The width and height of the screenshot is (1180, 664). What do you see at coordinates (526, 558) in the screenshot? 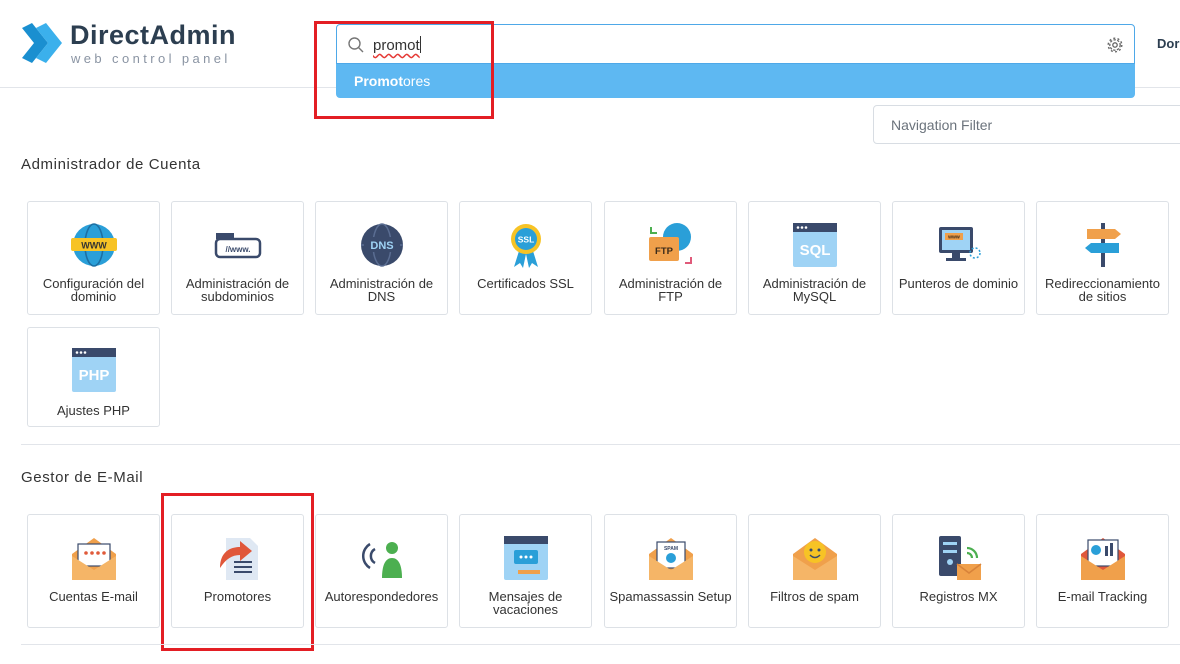
I see `vacation-message-icon` at bounding box center [526, 558].